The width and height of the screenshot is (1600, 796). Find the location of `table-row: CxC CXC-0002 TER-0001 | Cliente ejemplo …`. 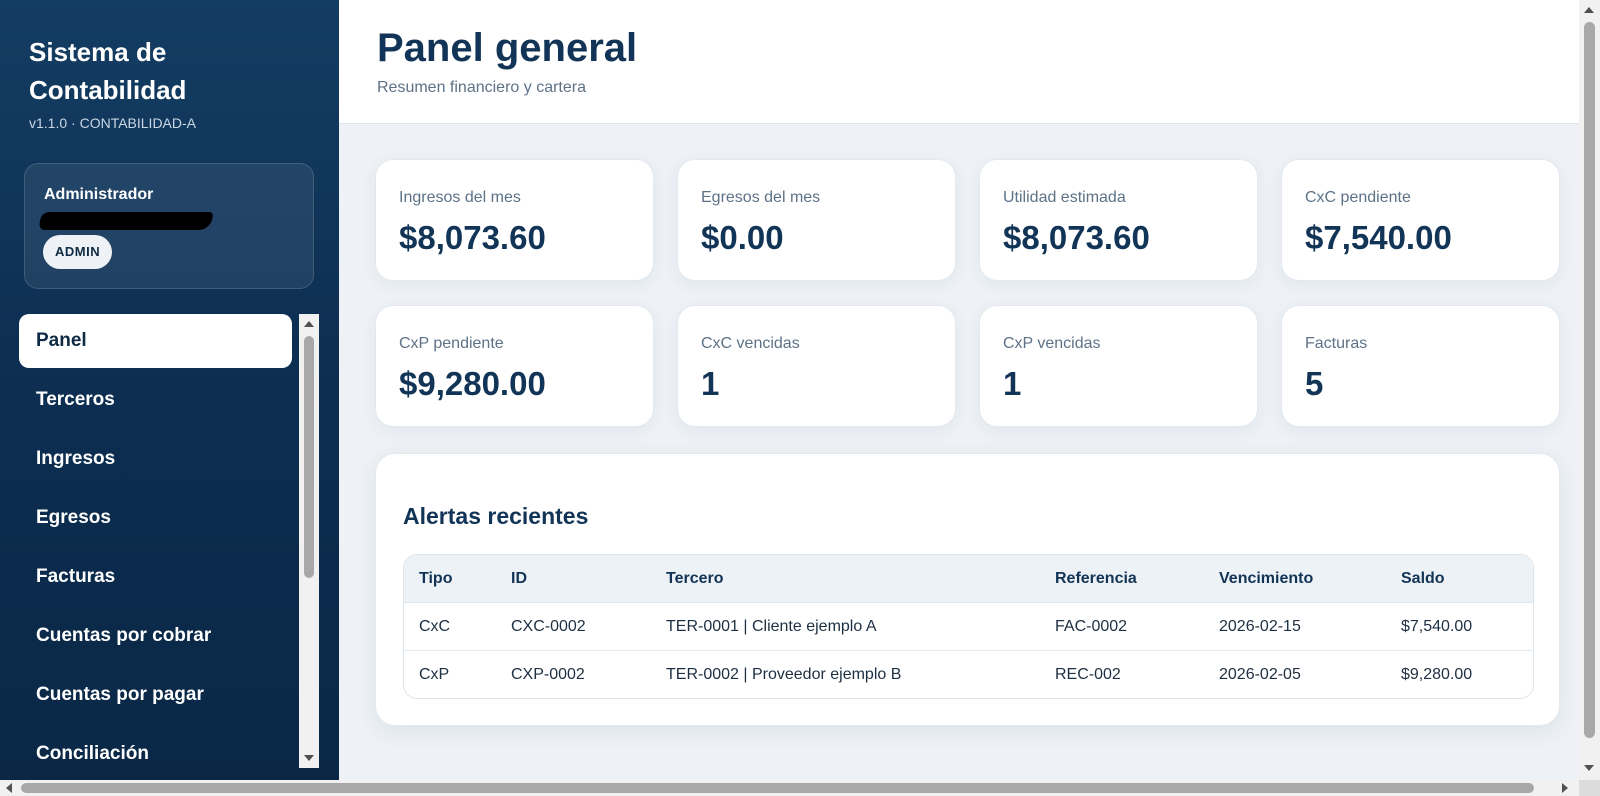

table-row: CxC CXC-0002 TER-0001 | Cliente ejemplo … is located at coordinates (968, 627).